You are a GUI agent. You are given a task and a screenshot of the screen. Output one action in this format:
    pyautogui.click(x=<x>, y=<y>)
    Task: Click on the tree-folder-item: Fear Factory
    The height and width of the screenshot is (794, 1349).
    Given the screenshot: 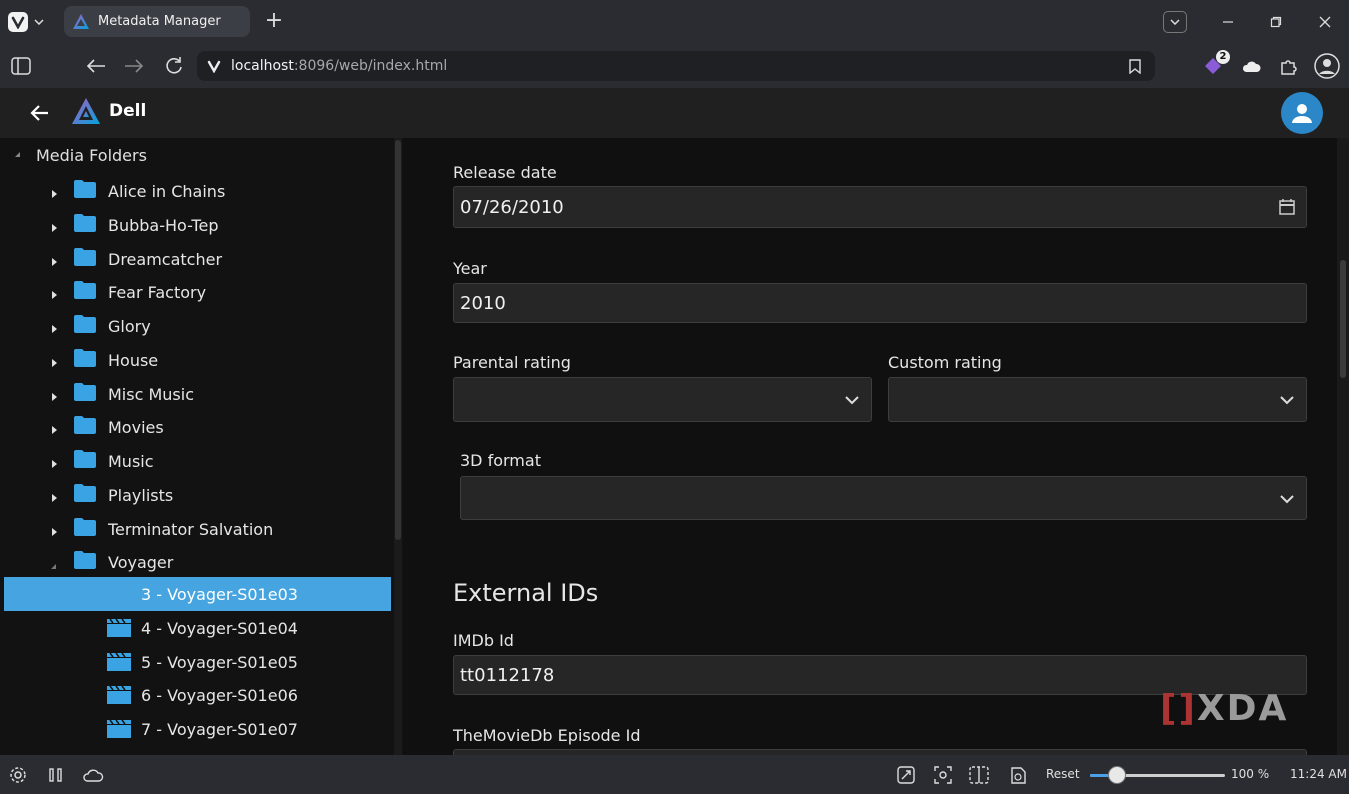 What is the action you would take?
    pyautogui.click(x=195, y=292)
    